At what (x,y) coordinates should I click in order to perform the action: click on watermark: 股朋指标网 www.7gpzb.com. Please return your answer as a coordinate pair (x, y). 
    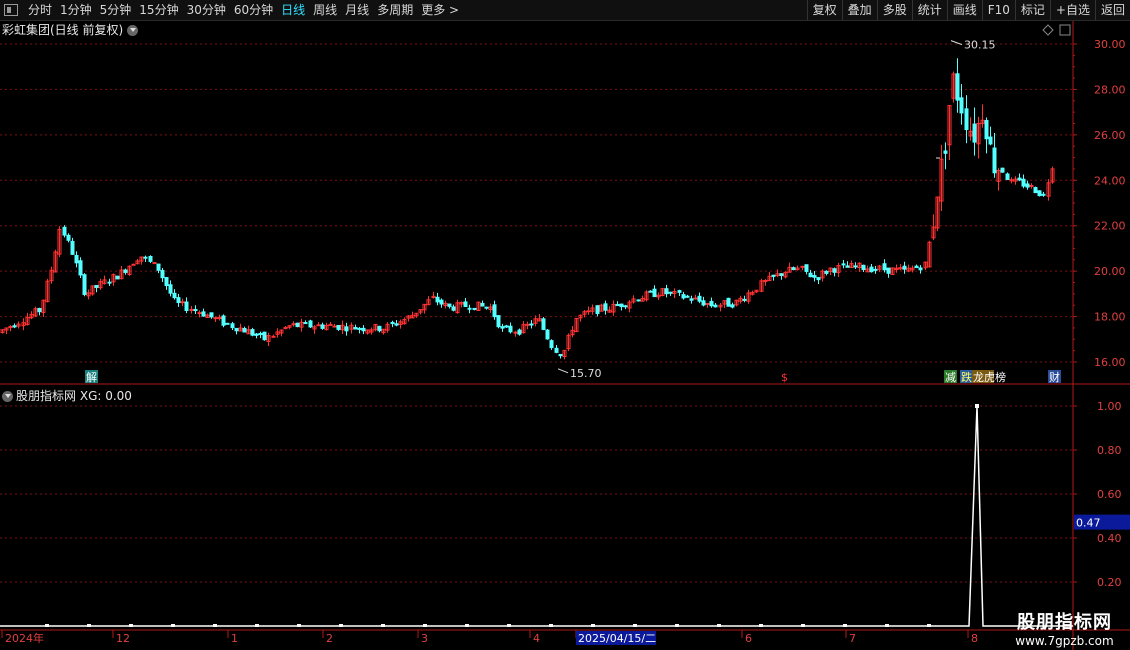
    Looking at the image, I should click on (1064, 628).